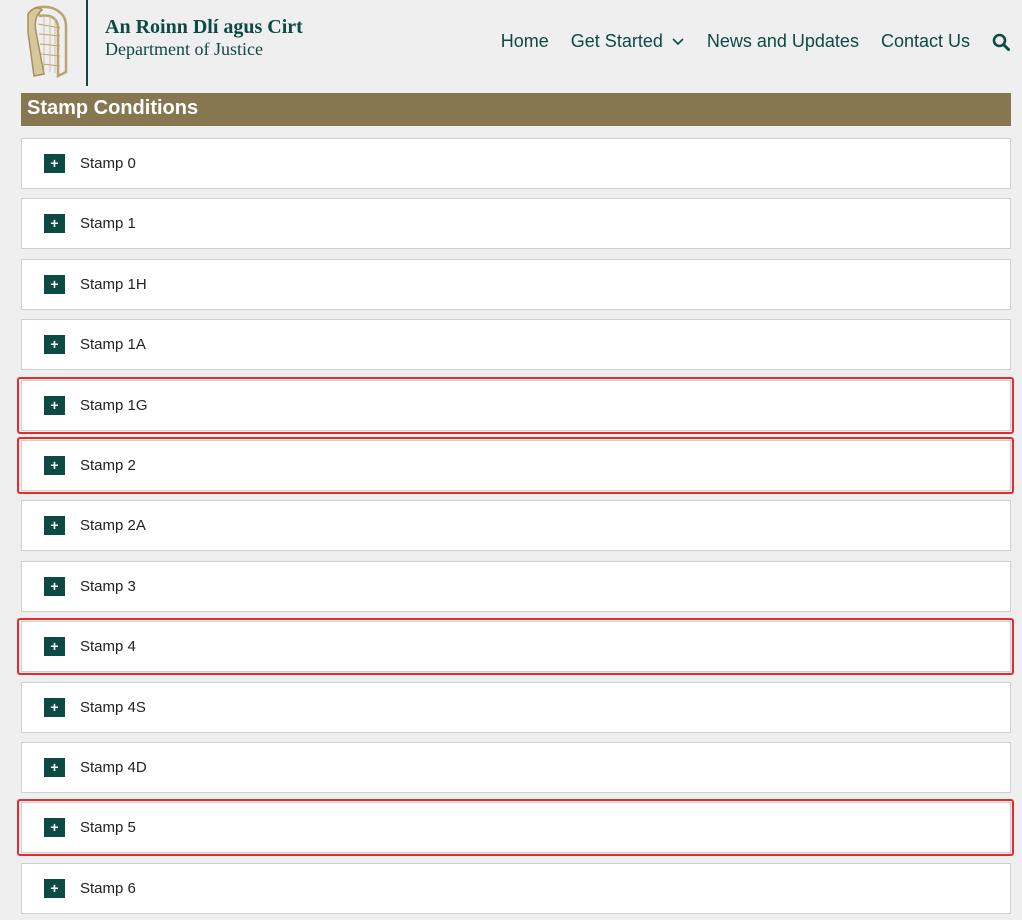 The width and height of the screenshot is (1022, 920). What do you see at coordinates (925, 41) in the screenshot?
I see `nav-contact-us: Contact Us` at bounding box center [925, 41].